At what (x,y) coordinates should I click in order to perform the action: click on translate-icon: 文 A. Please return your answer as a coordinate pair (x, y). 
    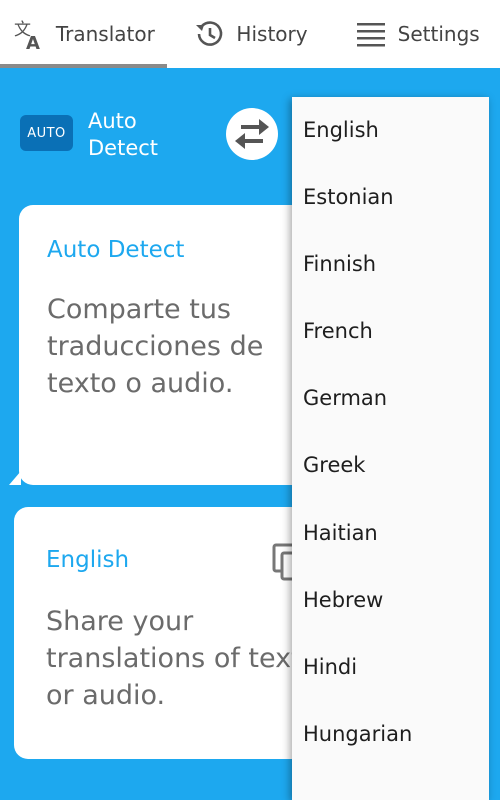
    Looking at the image, I should click on (29, 34).